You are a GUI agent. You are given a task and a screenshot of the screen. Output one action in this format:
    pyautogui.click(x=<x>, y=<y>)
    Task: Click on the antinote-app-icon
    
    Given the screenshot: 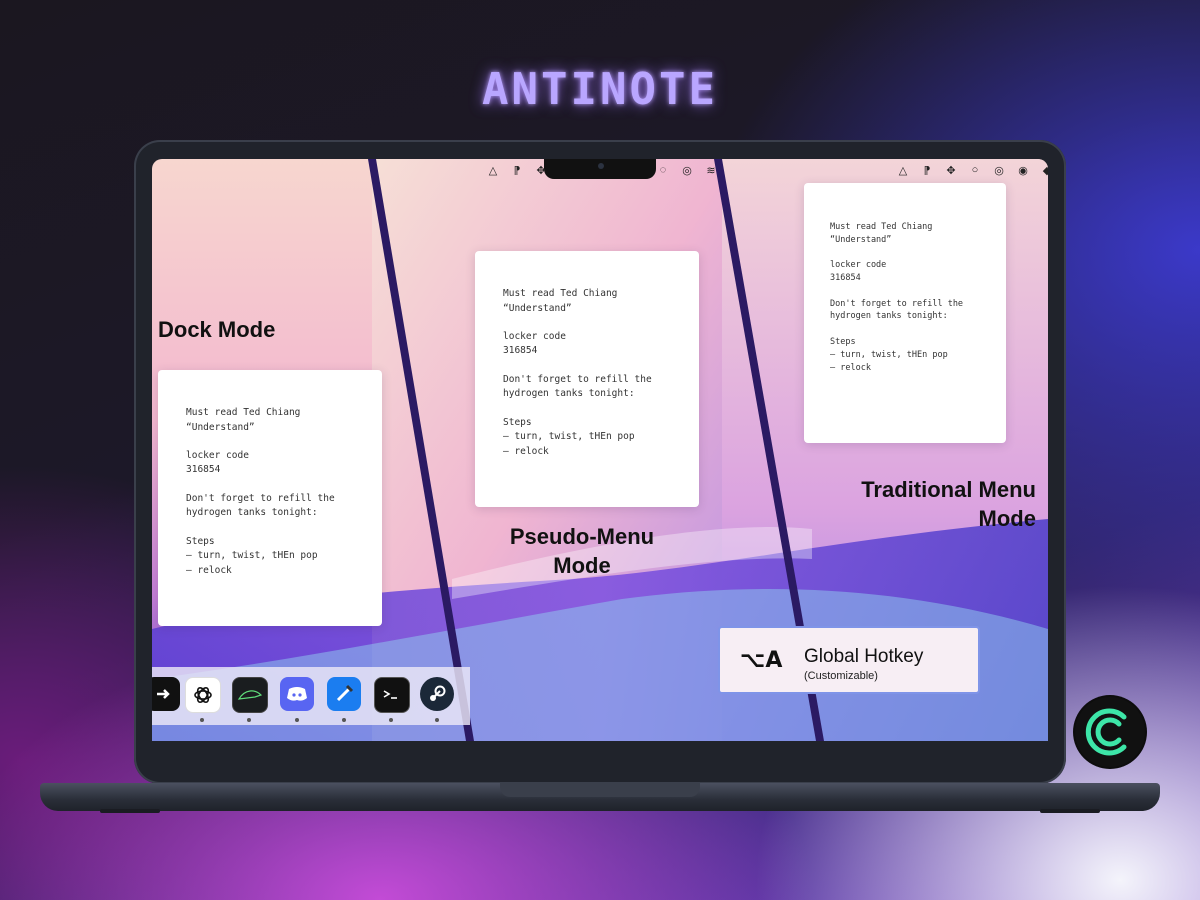 What is the action you would take?
    pyautogui.click(x=166, y=694)
    